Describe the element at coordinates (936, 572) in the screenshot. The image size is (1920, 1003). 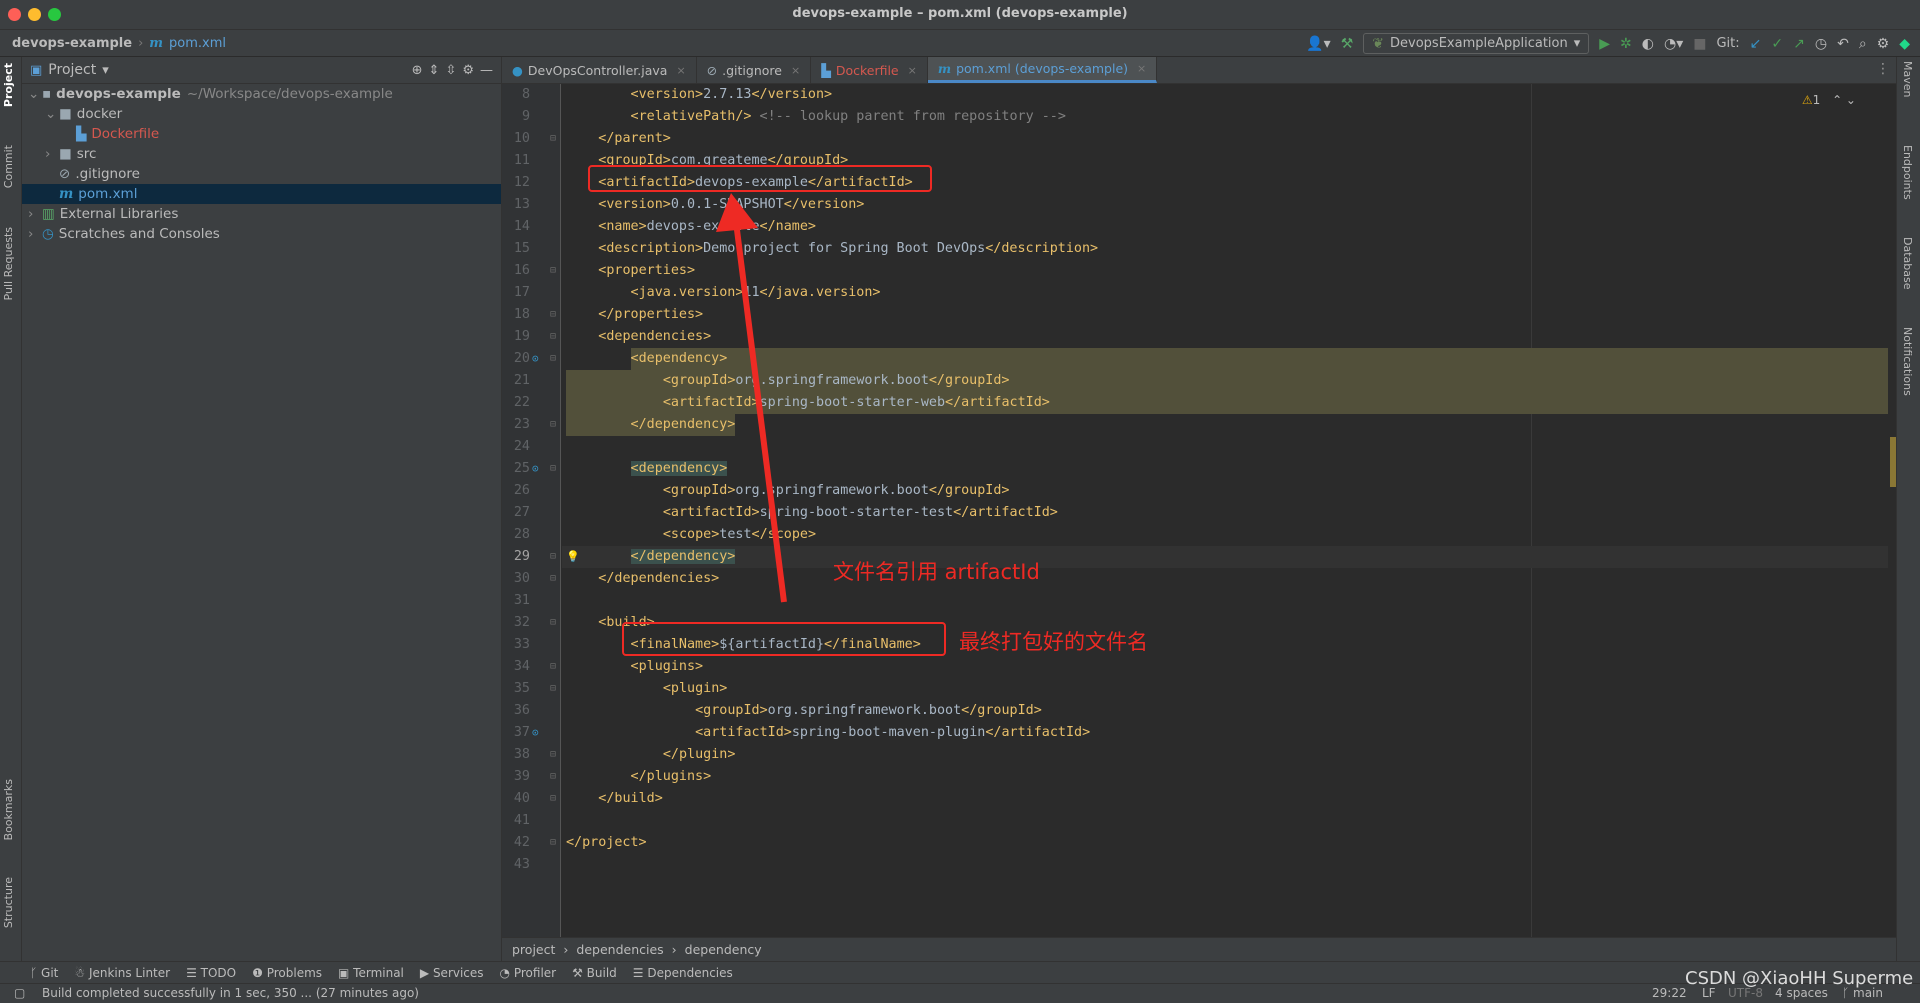
I see `annotation-artifact-note: 文件名引用 artifactId` at that location.